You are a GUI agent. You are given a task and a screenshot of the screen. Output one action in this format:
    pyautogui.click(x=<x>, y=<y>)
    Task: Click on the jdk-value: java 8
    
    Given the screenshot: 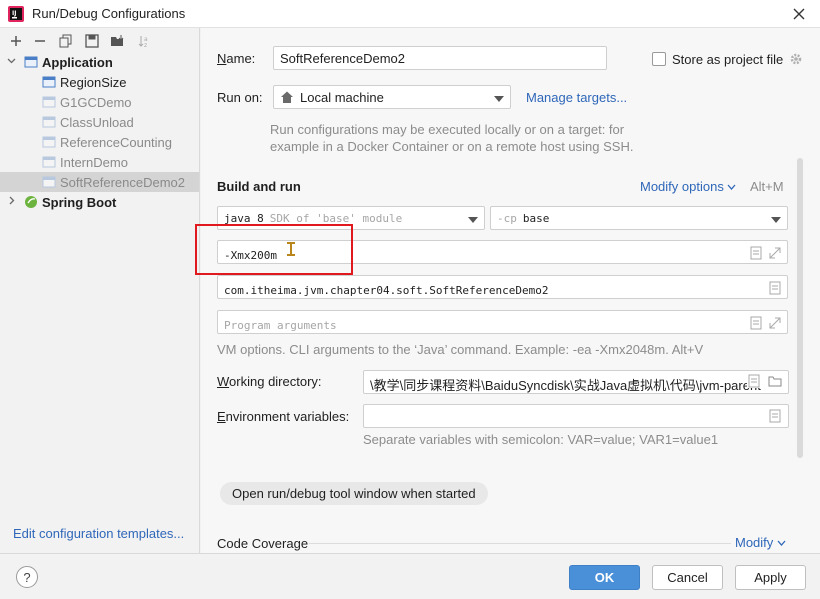 What is the action you would take?
    pyautogui.click(x=244, y=218)
    